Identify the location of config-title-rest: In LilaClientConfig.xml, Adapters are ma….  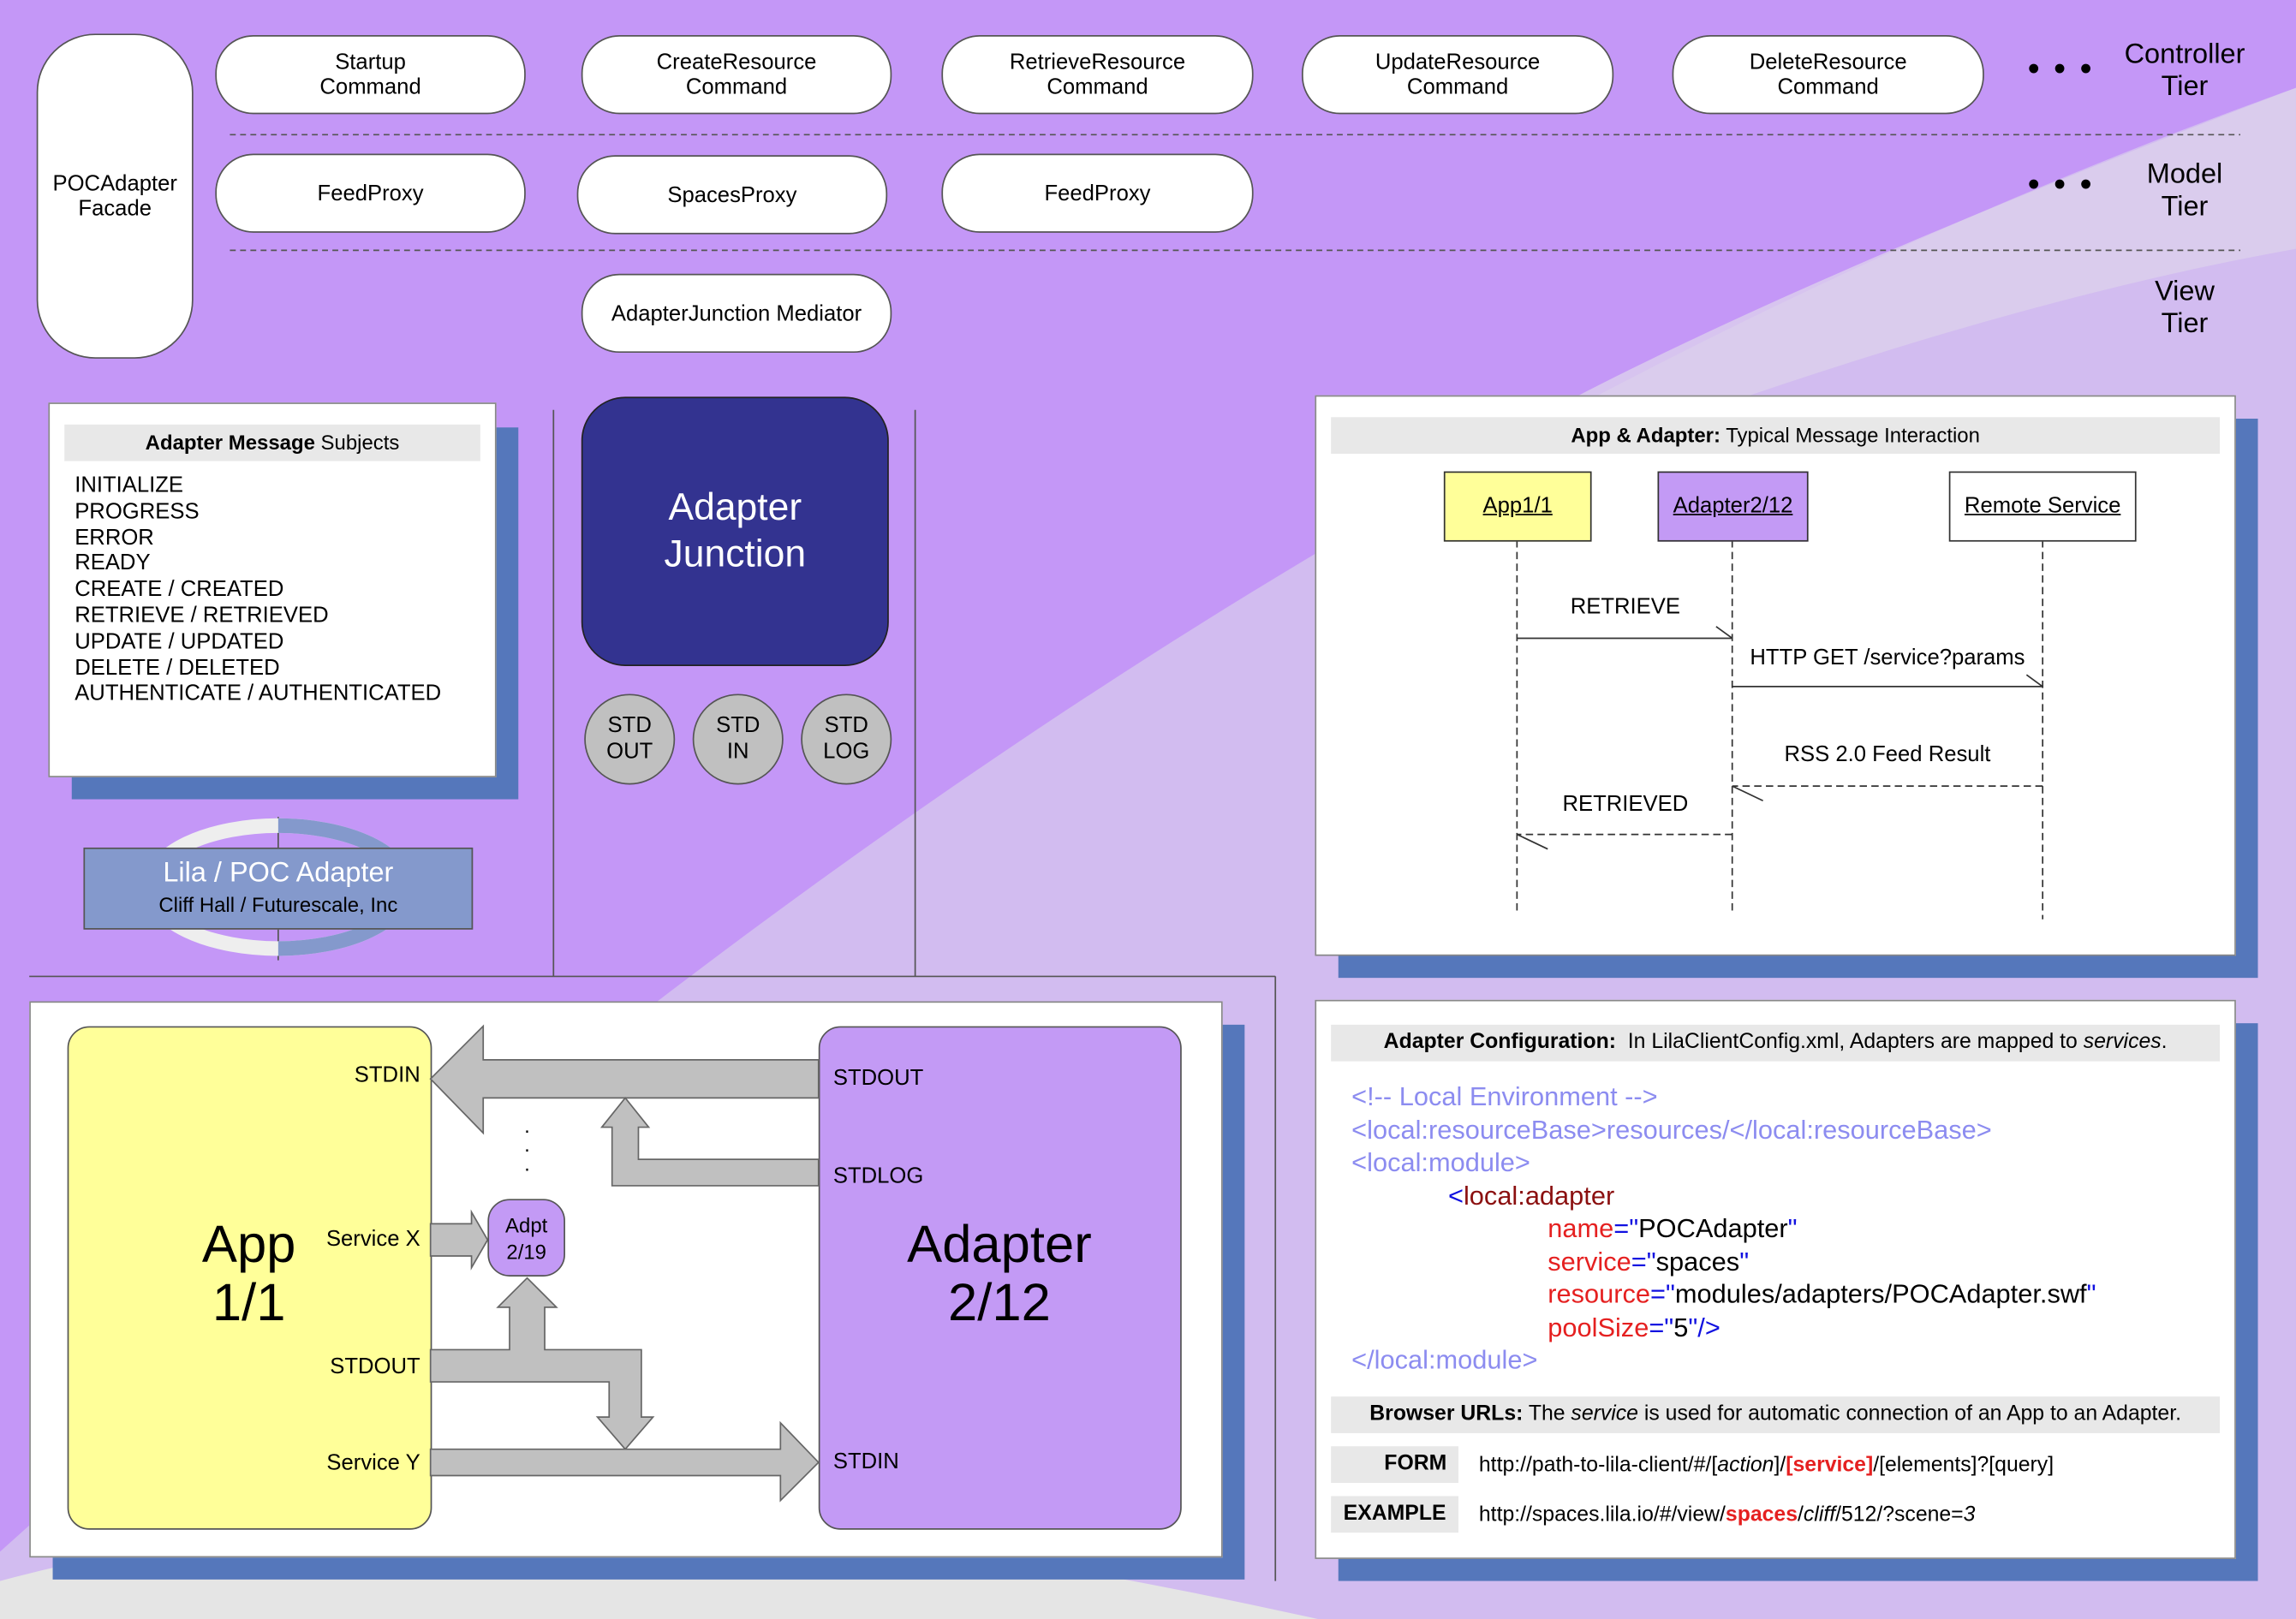
(1850, 1042).